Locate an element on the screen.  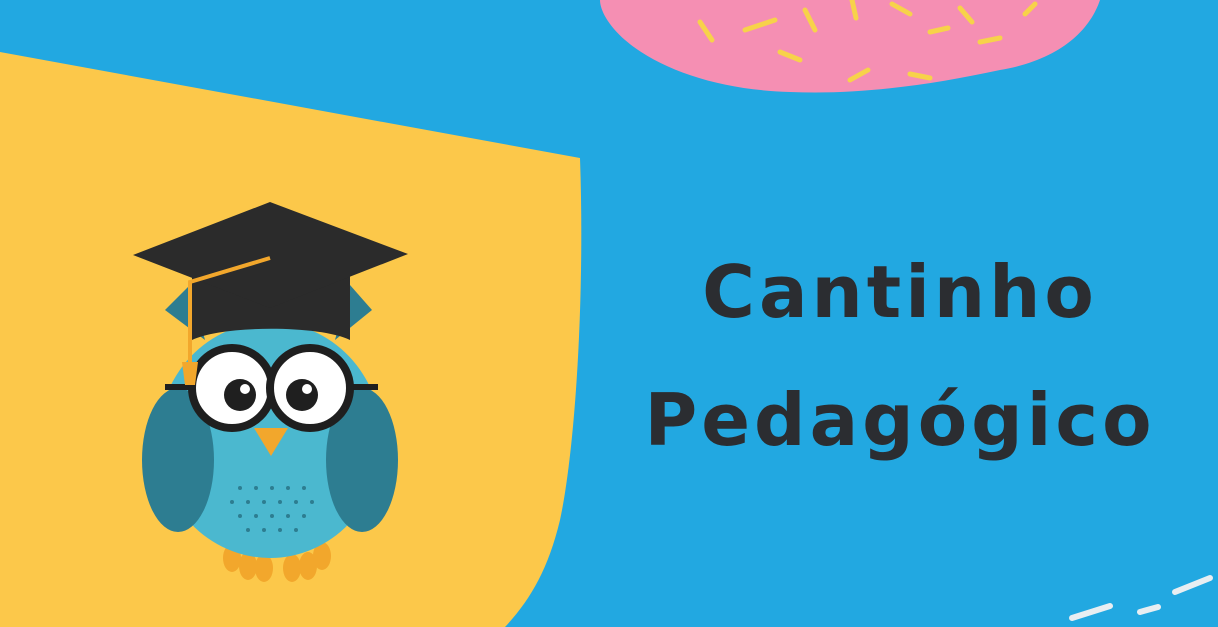
title-line-1: Cantinho is located at coordinates (900, 292).